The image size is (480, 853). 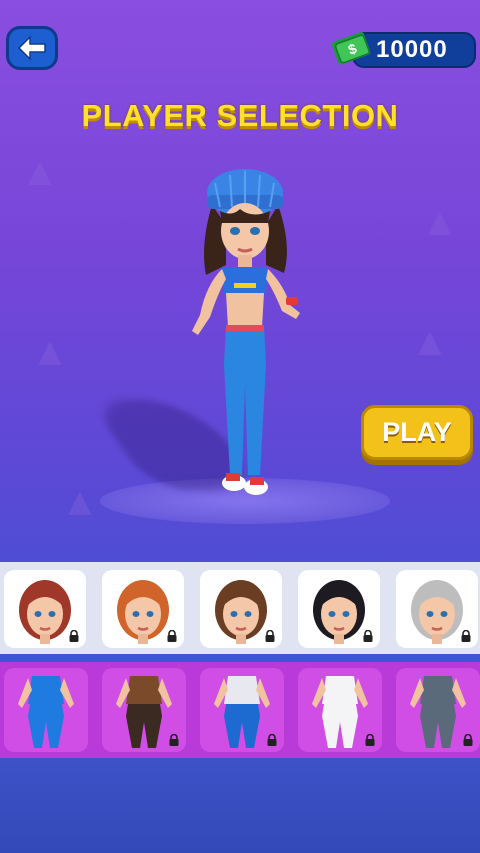 I want to click on back-button, so click(x=32, y=48).